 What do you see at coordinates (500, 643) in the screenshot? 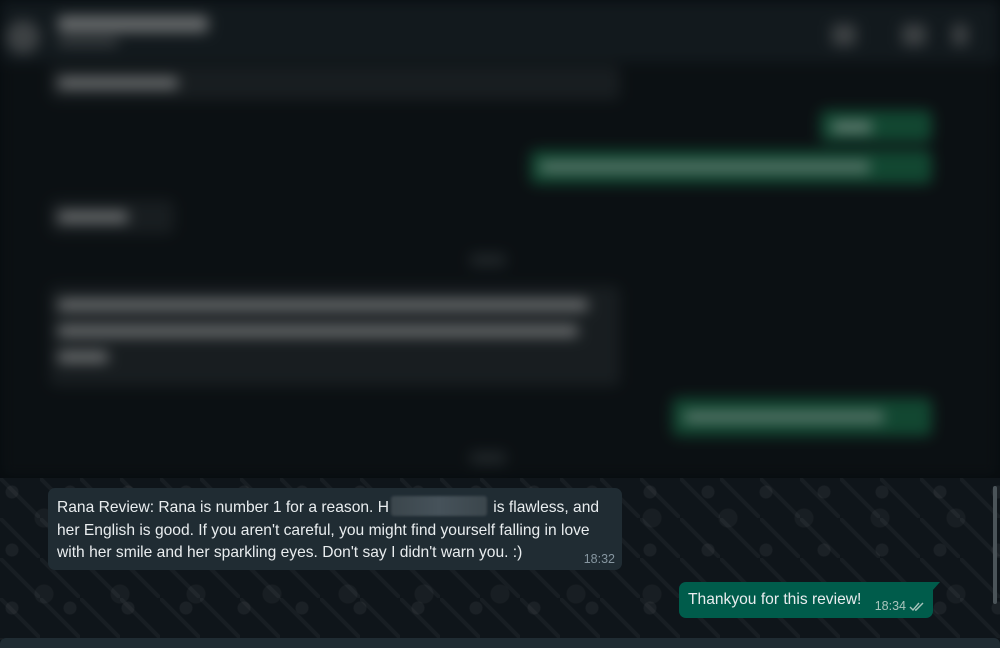
I see `compose-bar` at bounding box center [500, 643].